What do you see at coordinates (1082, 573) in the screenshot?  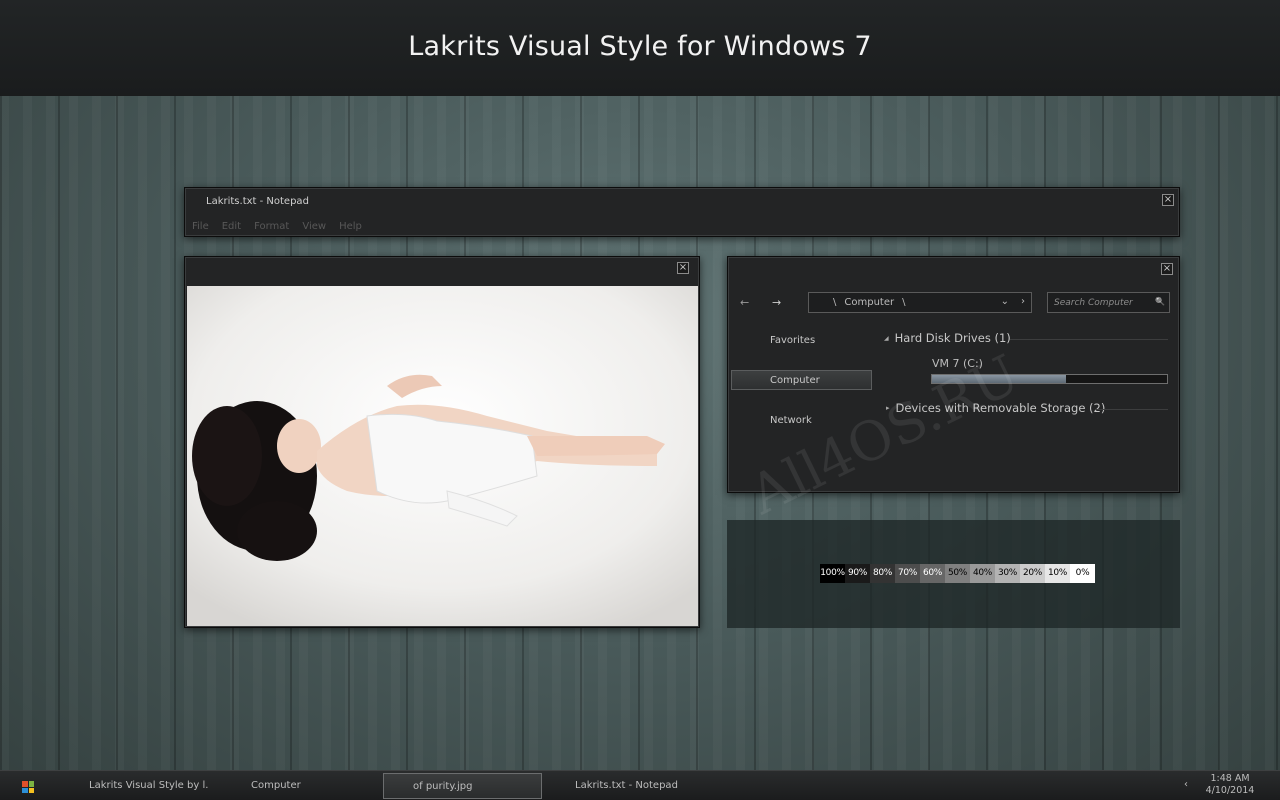 I see `opacity-swatch: 0%` at bounding box center [1082, 573].